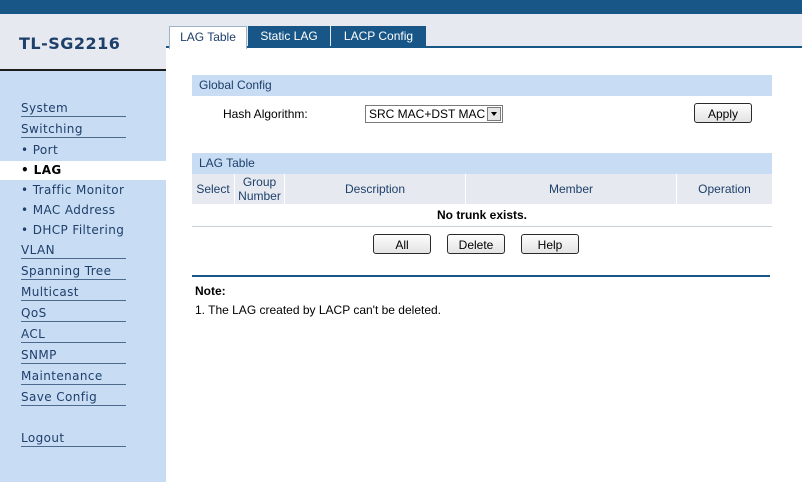  I want to click on model-name: TL-SG2216, so click(70, 43).